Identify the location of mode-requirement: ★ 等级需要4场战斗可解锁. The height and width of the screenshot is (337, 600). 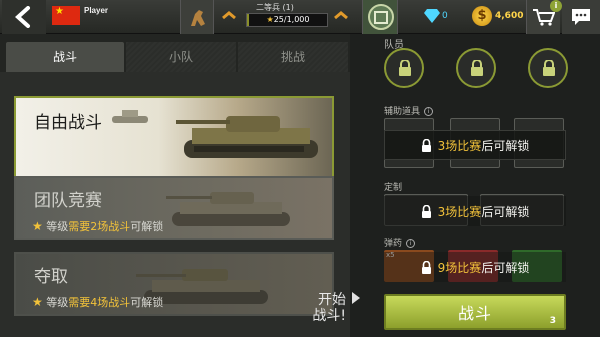
(98, 302).